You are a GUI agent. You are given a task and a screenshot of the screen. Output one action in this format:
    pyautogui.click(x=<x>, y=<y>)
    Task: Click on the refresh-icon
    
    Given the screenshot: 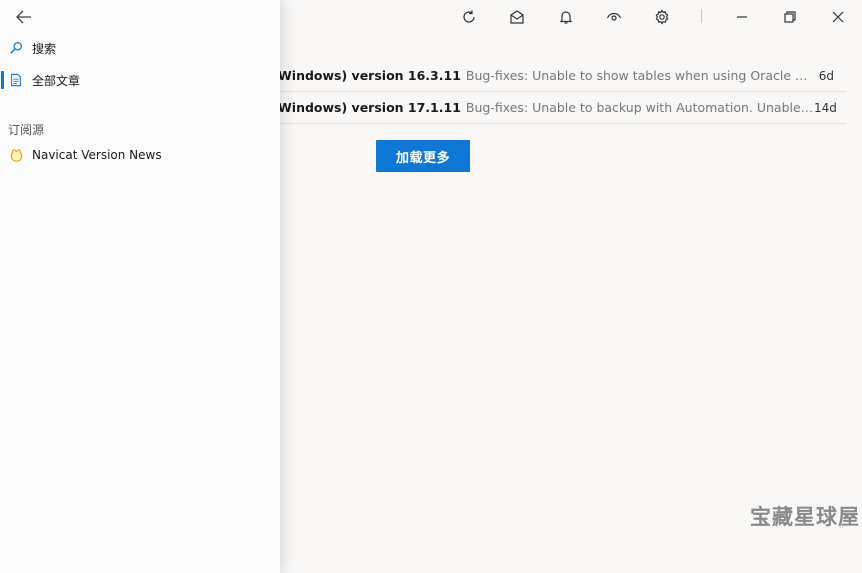 What is the action you would take?
    pyautogui.click(x=469, y=17)
    